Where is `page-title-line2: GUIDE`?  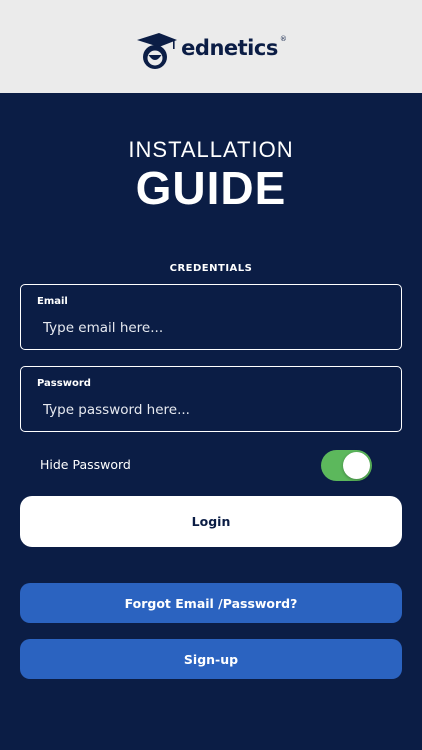
page-title-line2: GUIDE is located at coordinates (211, 188).